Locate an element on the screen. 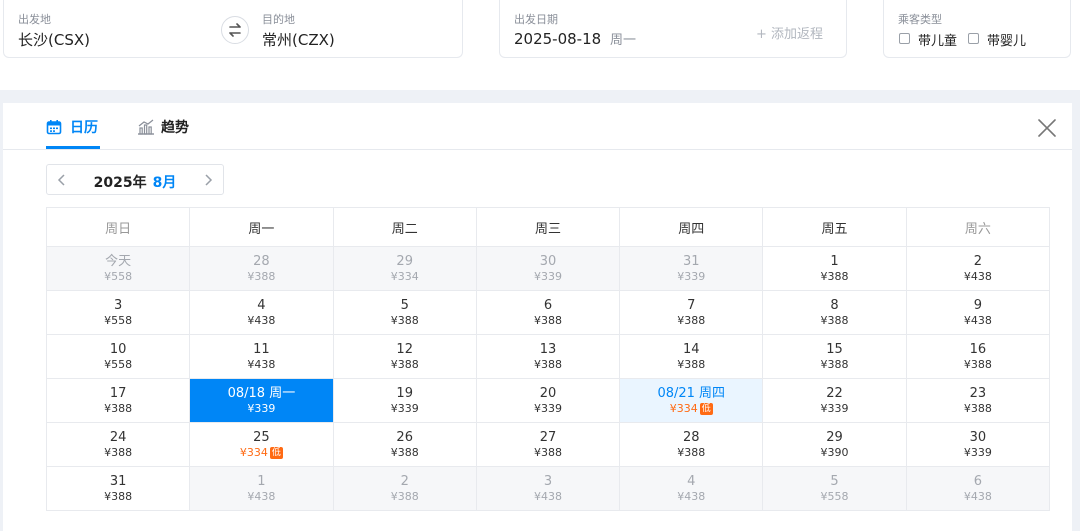  calendar-day-cell: 23 ¥388 is located at coordinates (978, 400).